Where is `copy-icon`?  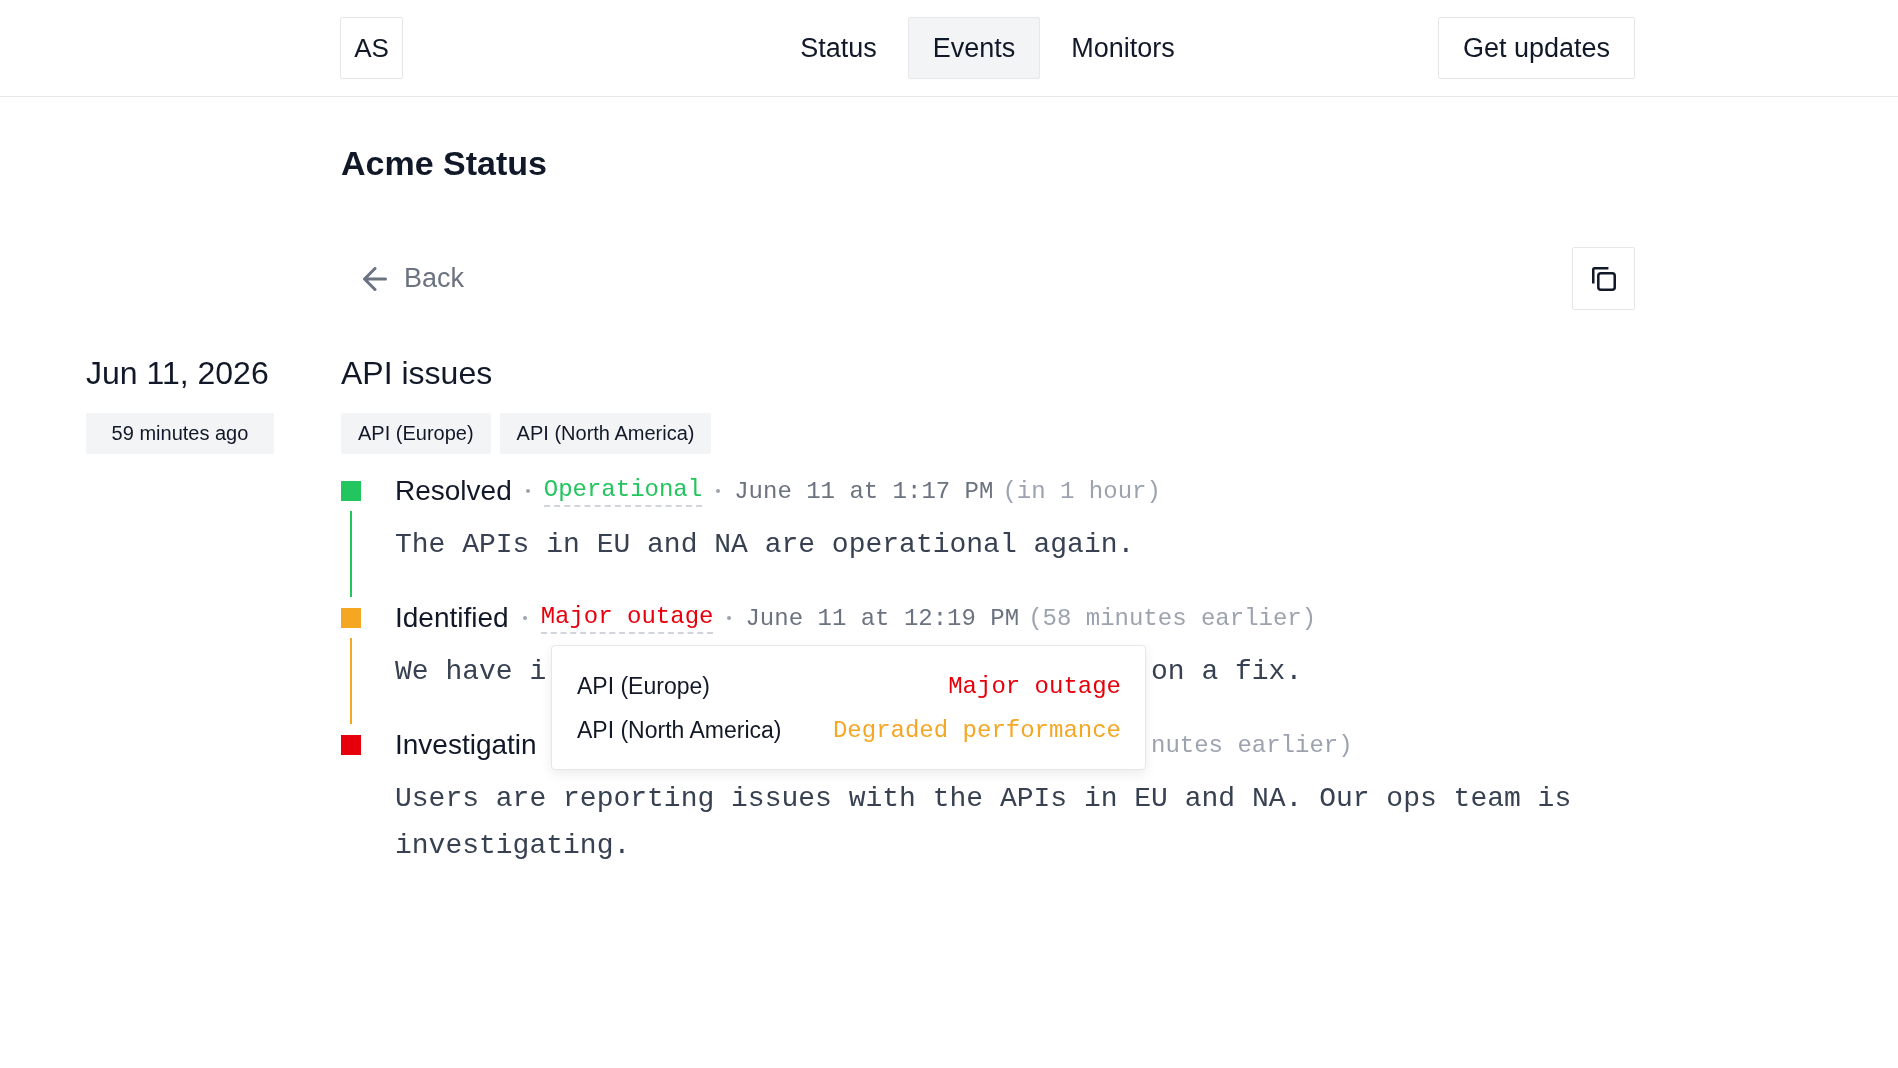
copy-icon is located at coordinates (1603, 278).